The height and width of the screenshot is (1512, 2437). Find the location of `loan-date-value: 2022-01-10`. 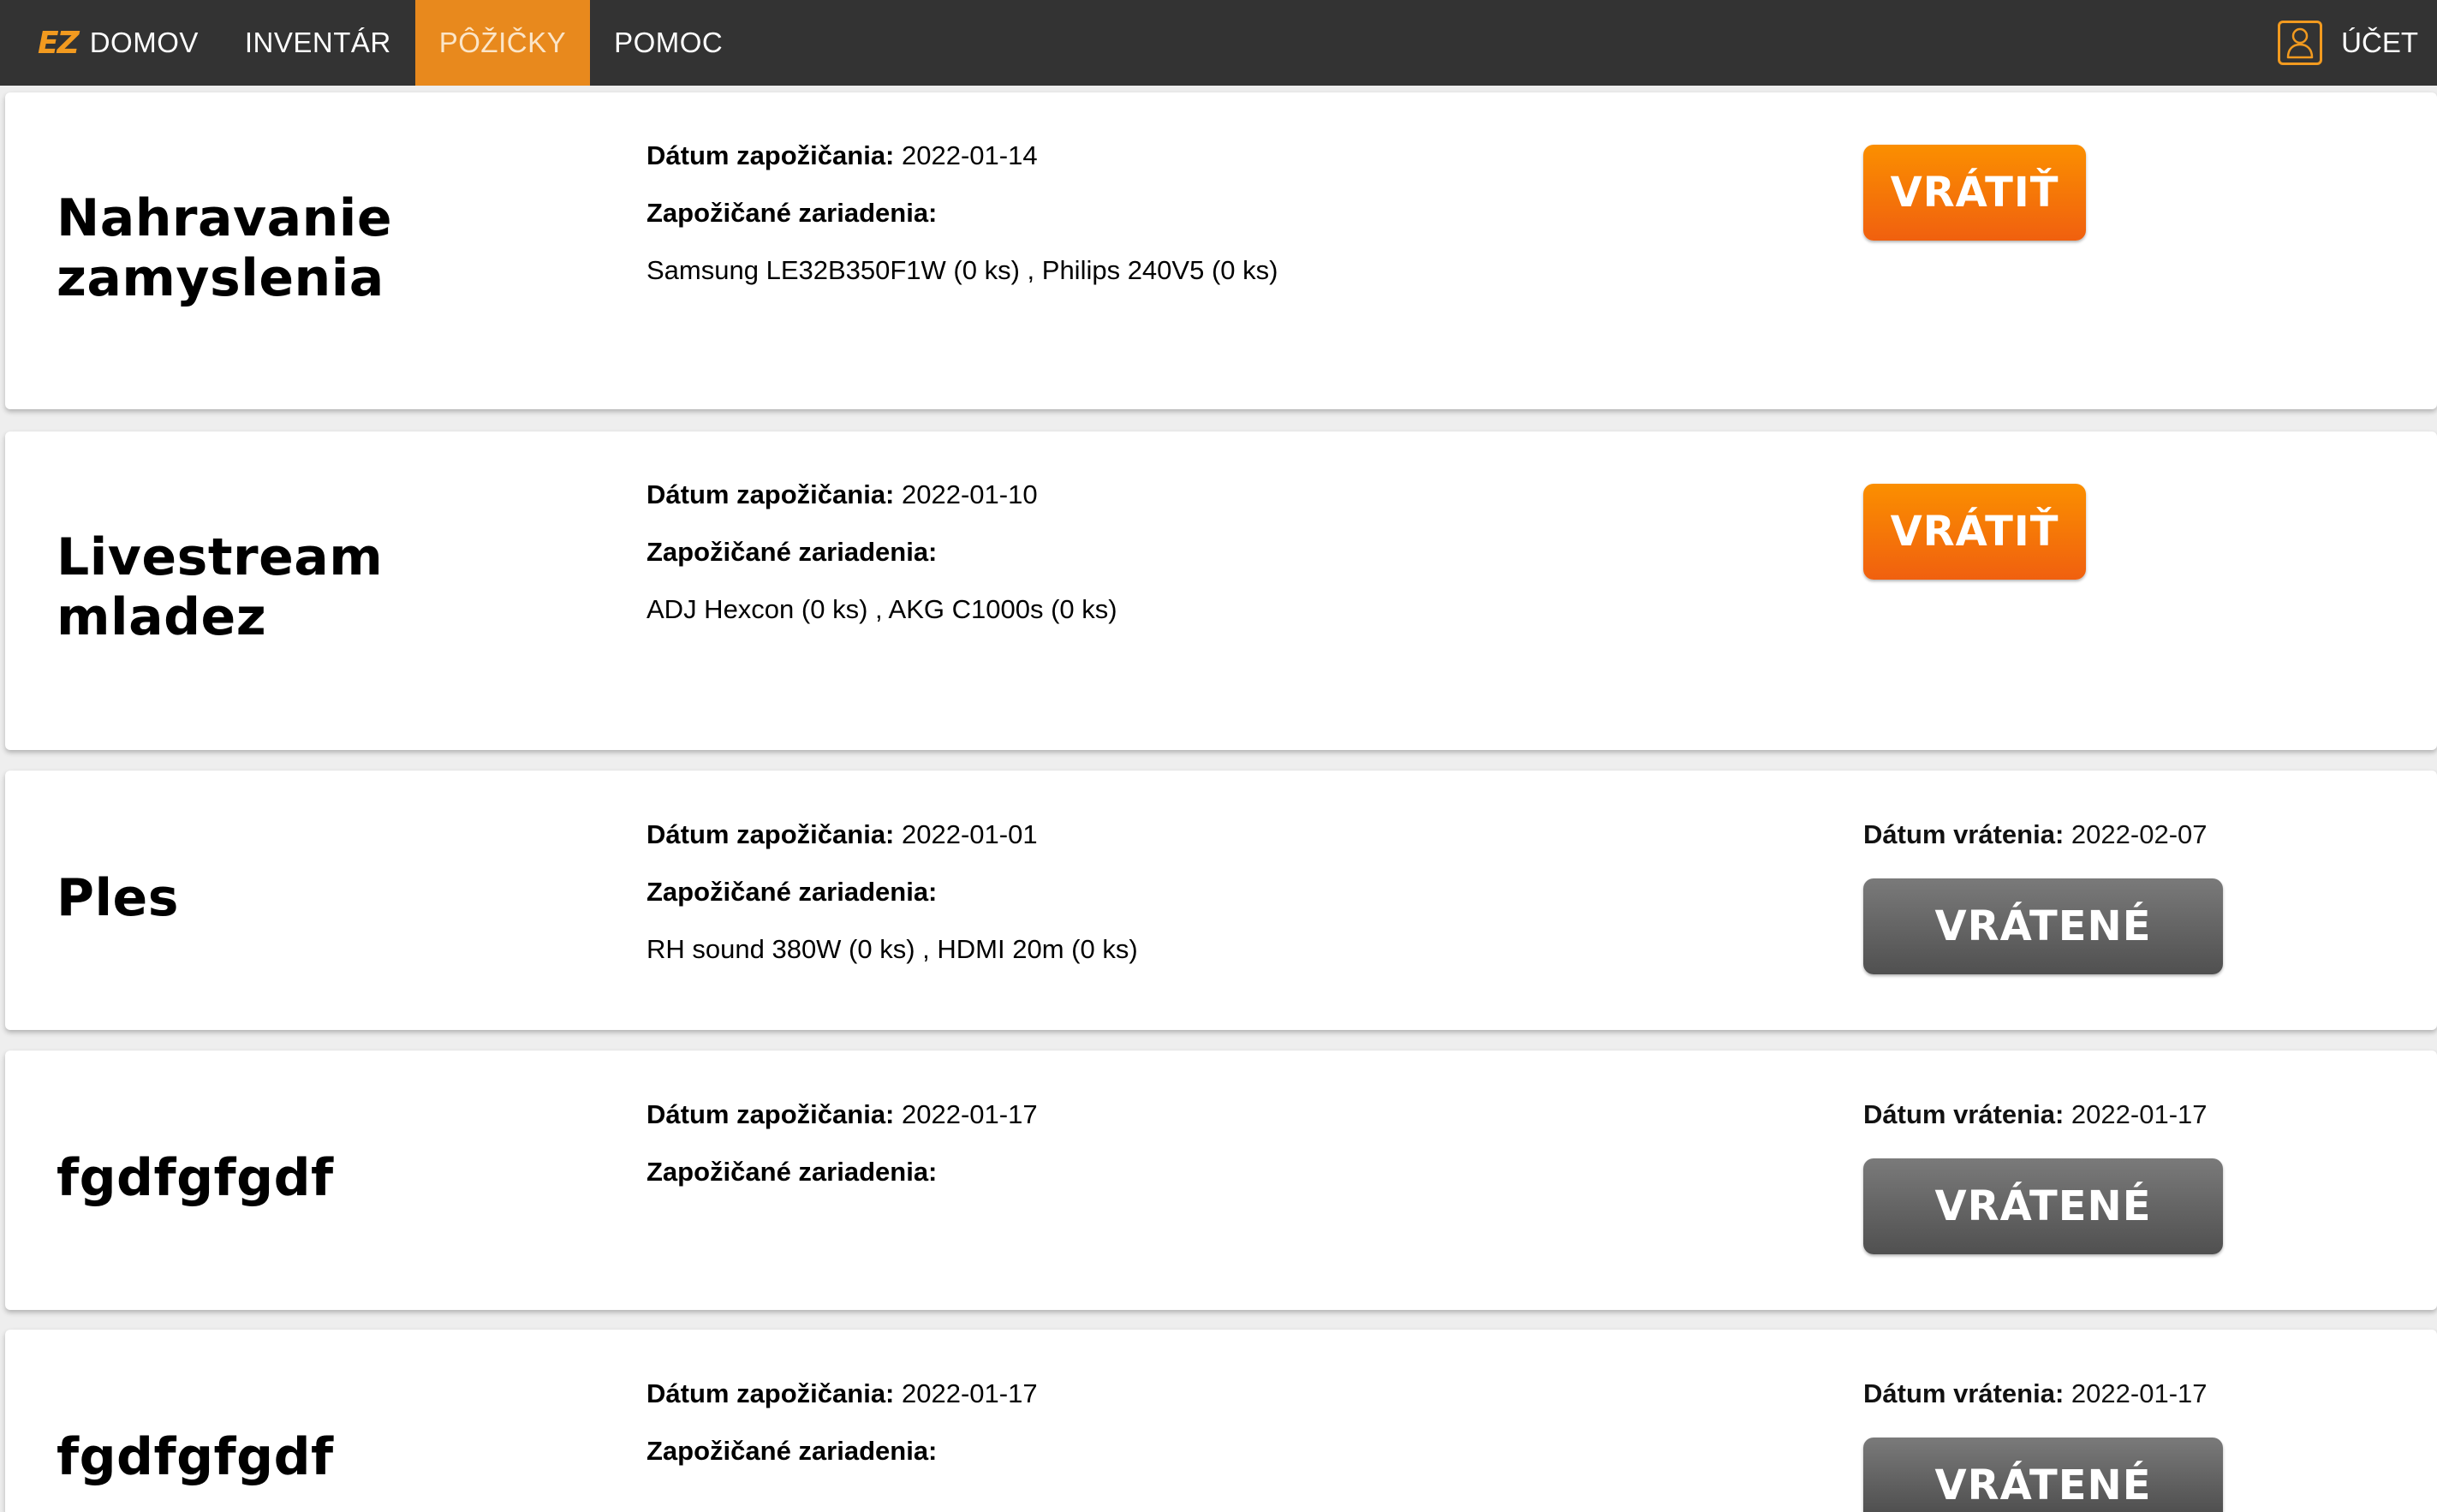

loan-date-value: 2022-01-10 is located at coordinates (970, 494).